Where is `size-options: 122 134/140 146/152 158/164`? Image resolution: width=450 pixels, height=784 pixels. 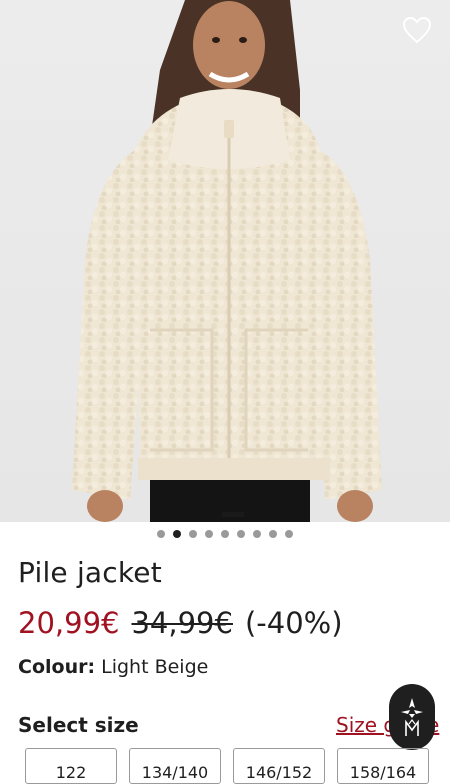 size-options: 122 134/140 146/152 158/164 is located at coordinates (227, 766).